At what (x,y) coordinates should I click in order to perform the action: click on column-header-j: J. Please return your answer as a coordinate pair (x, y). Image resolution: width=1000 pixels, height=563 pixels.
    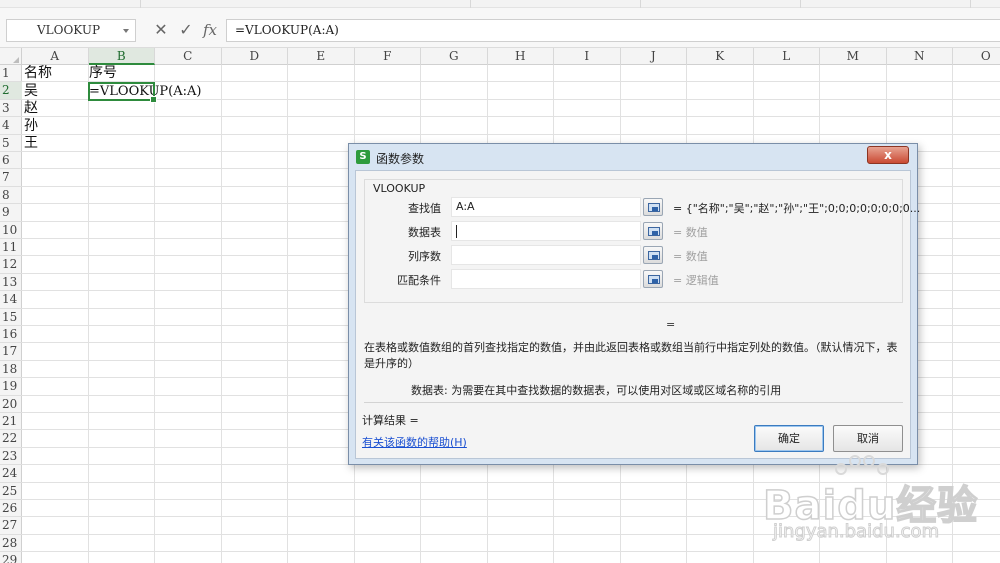
    Looking at the image, I should click on (654, 56).